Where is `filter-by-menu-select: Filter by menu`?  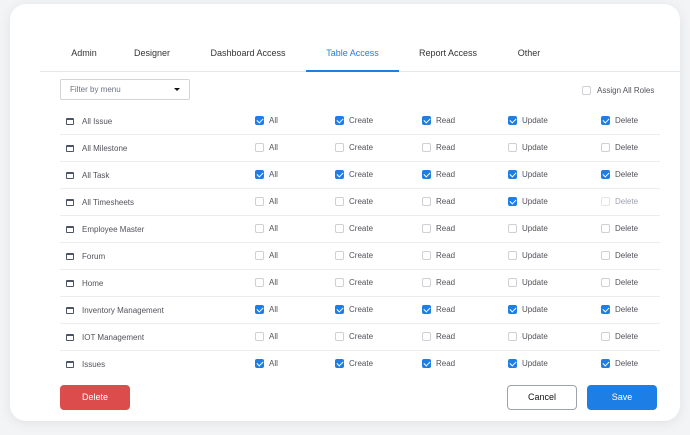
filter-by-menu-select: Filter by menu is located at coordinates (125, 89).